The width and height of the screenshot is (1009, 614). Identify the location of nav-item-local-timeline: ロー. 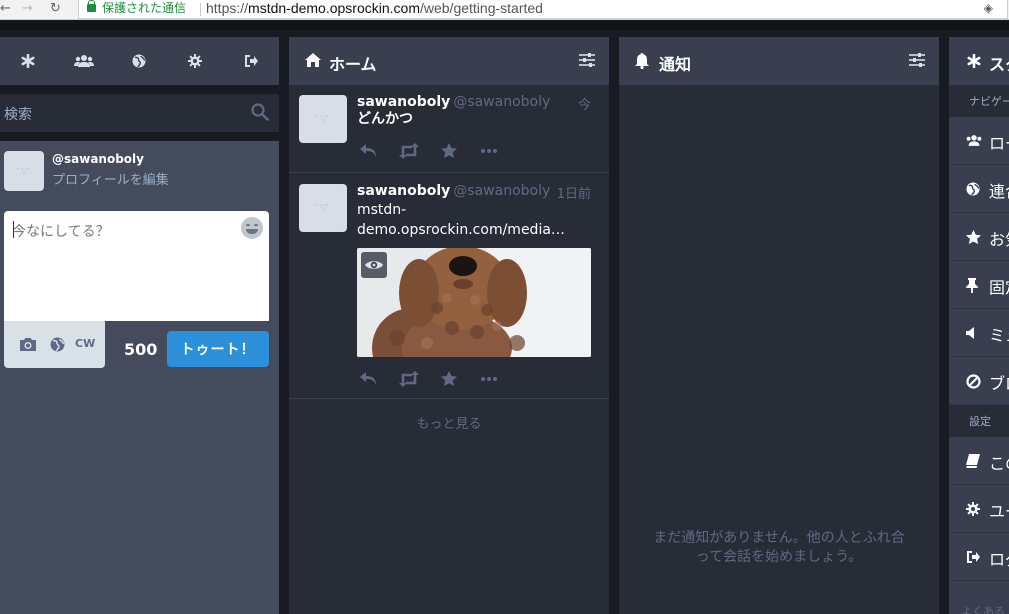
(979, 141).